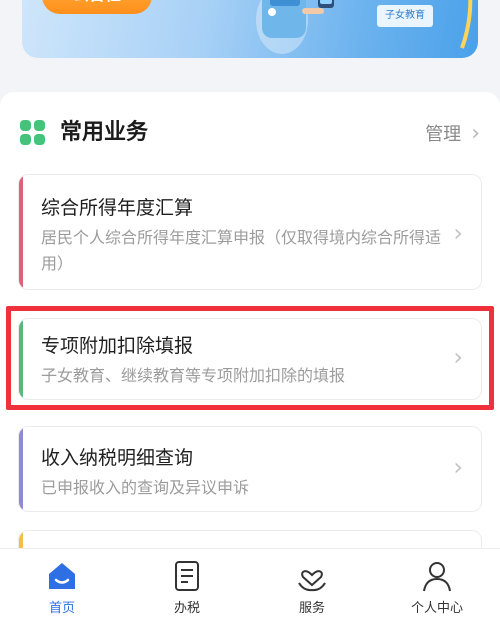 The image size is (500, 643). Describe the element at coordinates (250, 469) in the screenshot. I see `business-item-income-query: 收入纳税明细查询 已申报收入的查询及异议申诉 ›` at that location.